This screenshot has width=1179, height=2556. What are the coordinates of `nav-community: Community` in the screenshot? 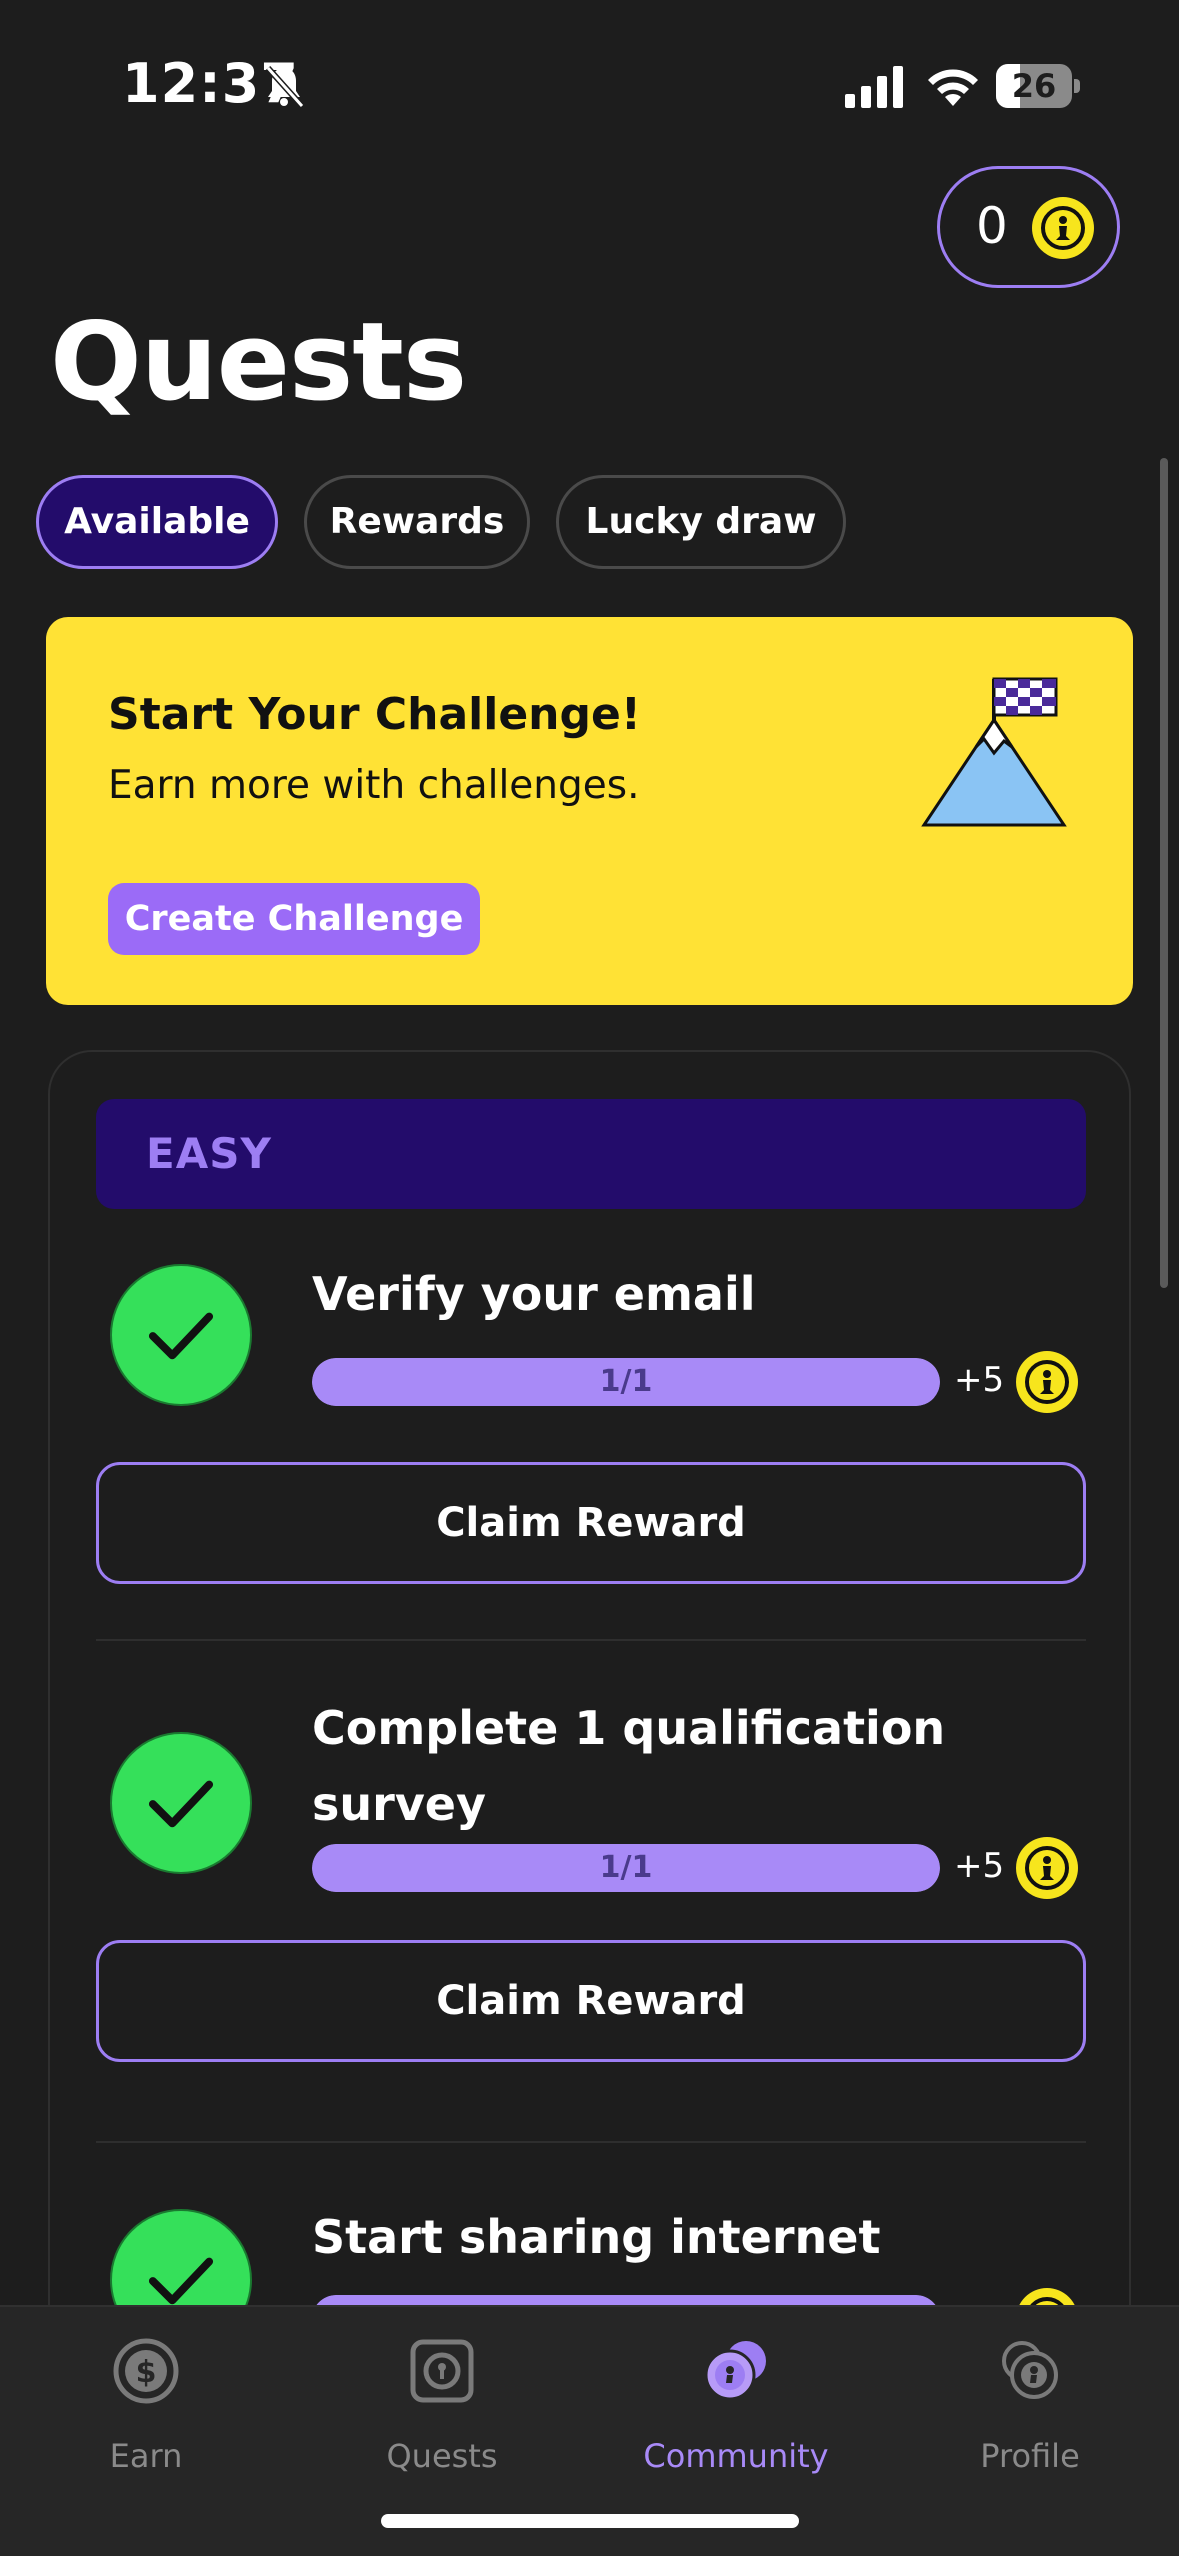 It's located at (736, 2402).